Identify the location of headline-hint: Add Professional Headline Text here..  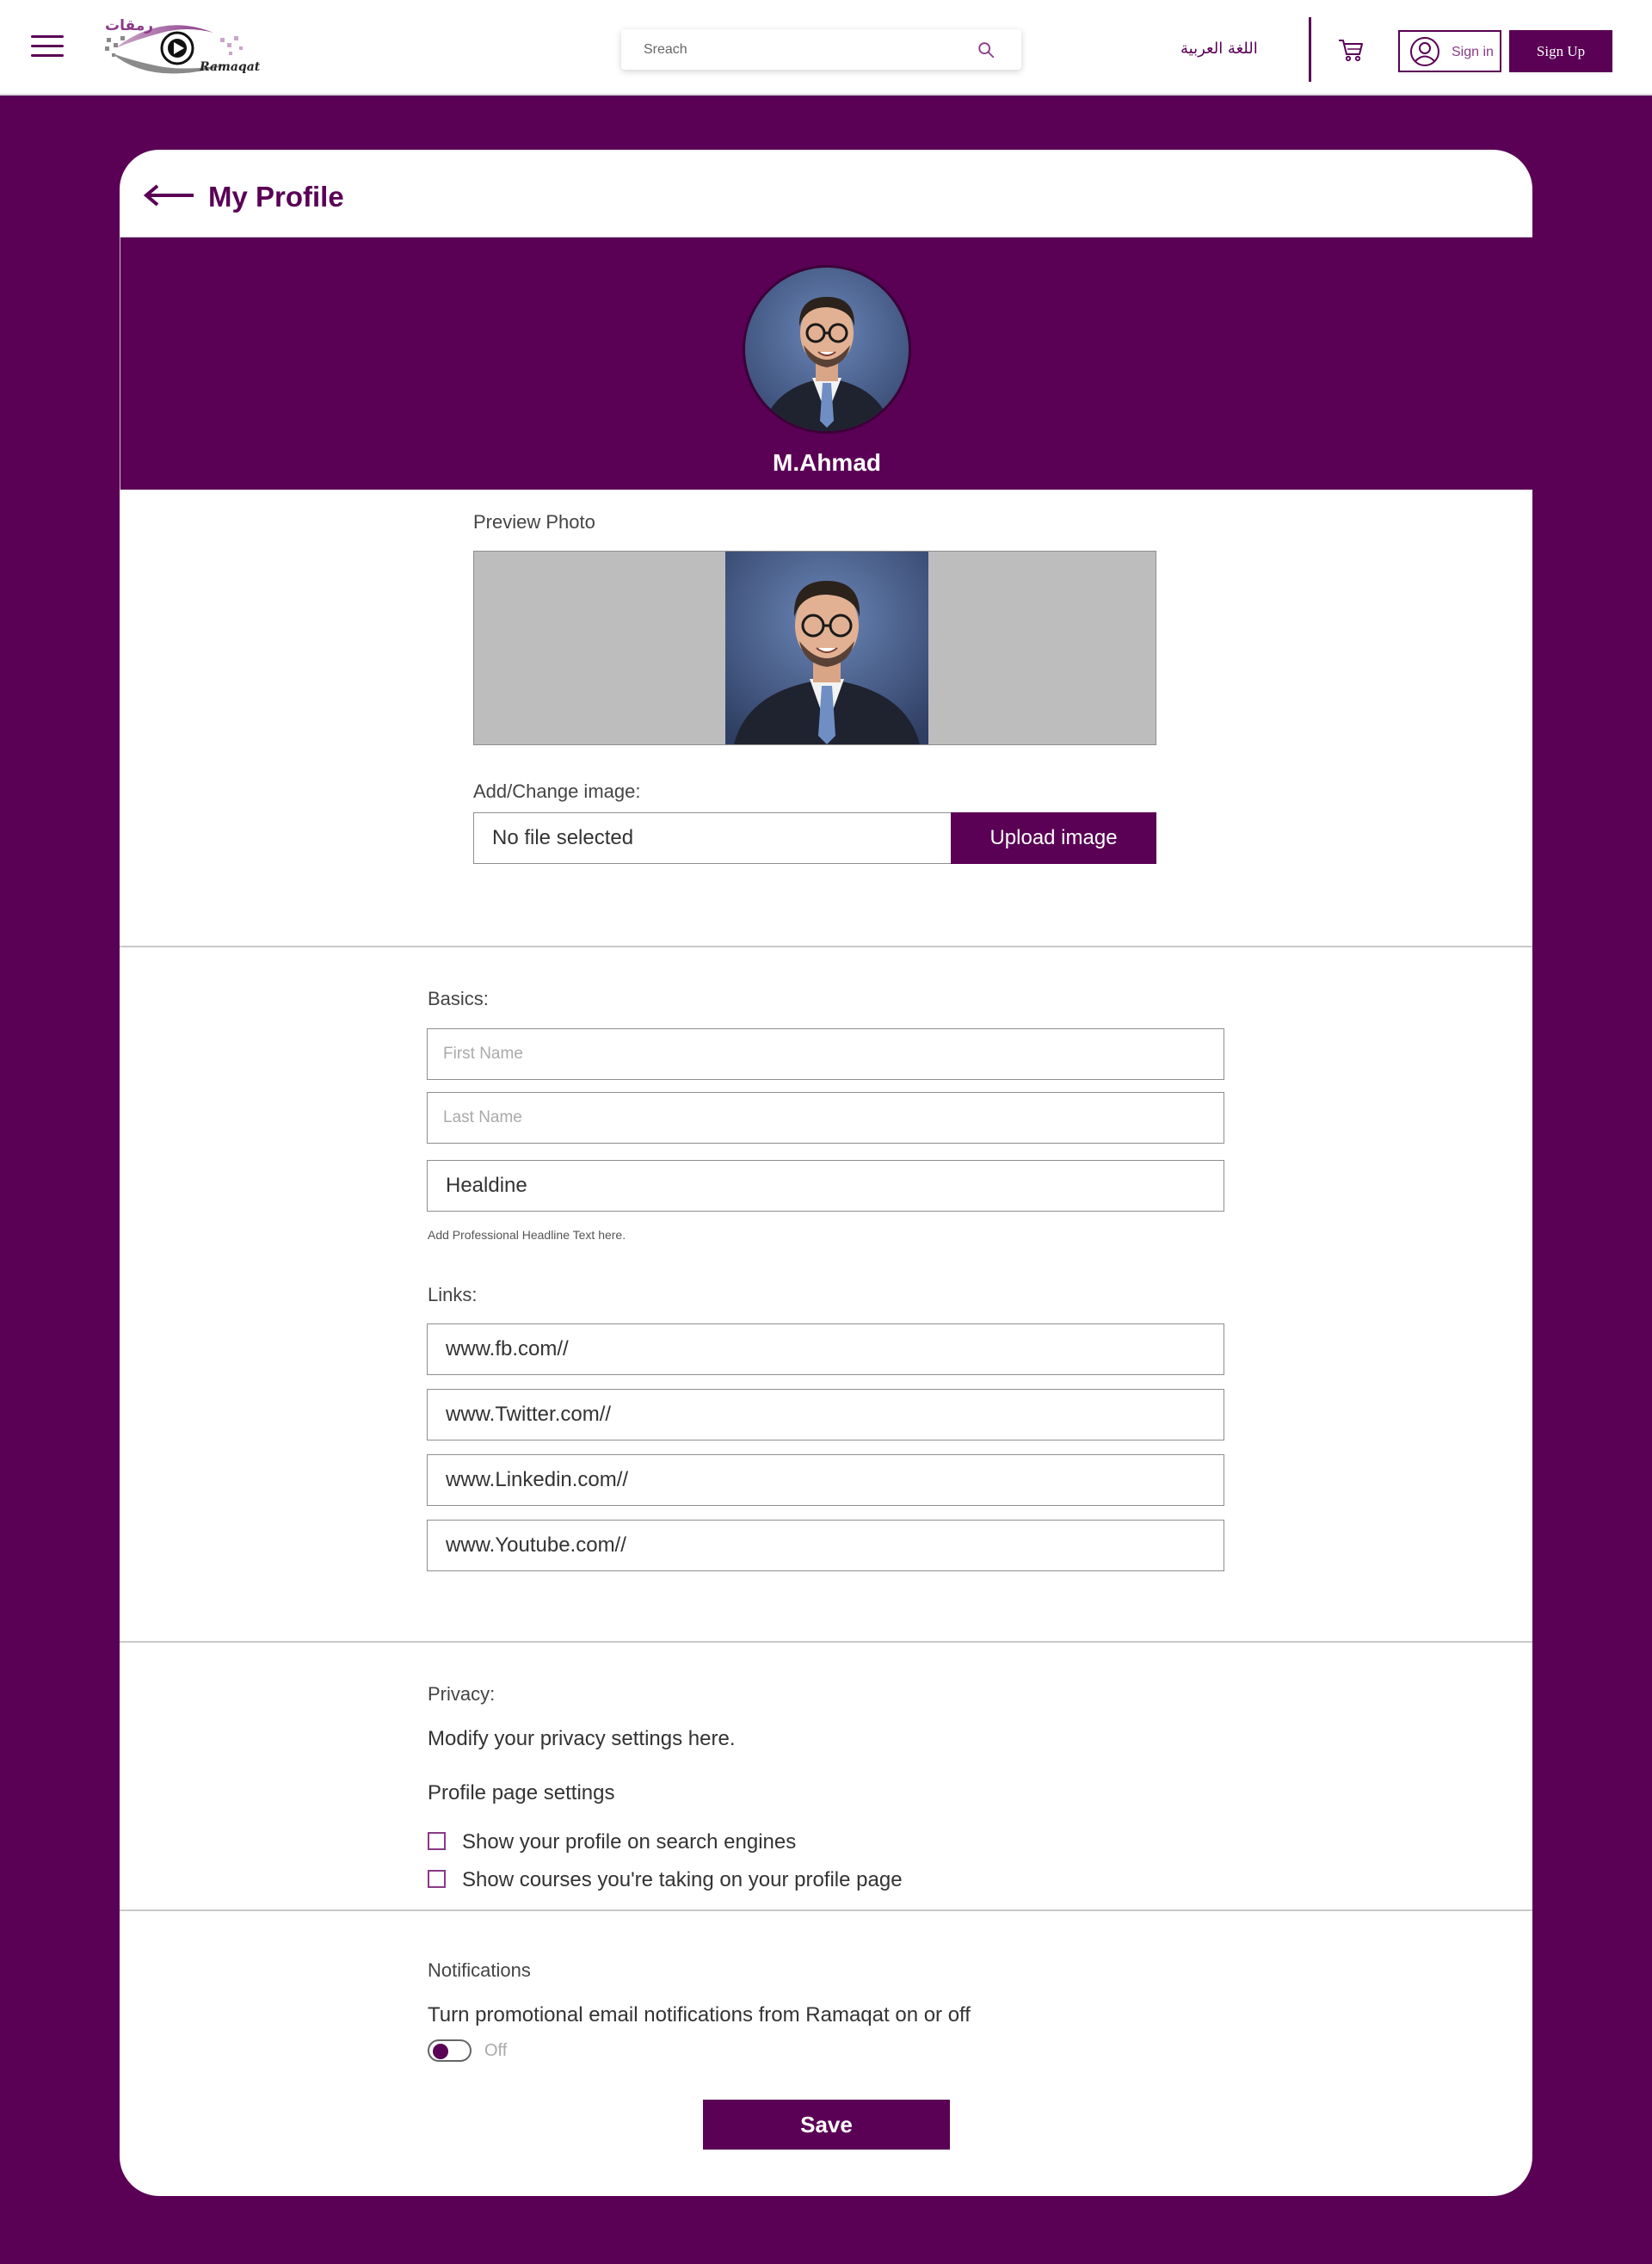
(527, 1235).